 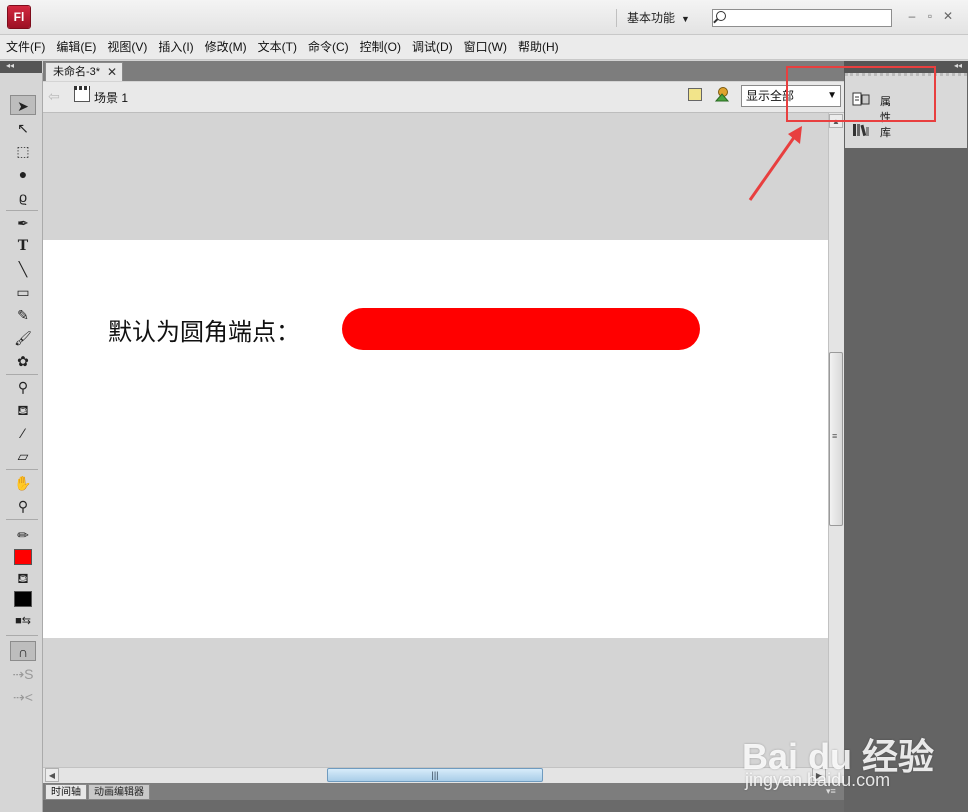 What do you see at coordinates (328, 47) in the screenshot?
I see `menu-commands: 命令(C)` at bounding box center [328, 47].